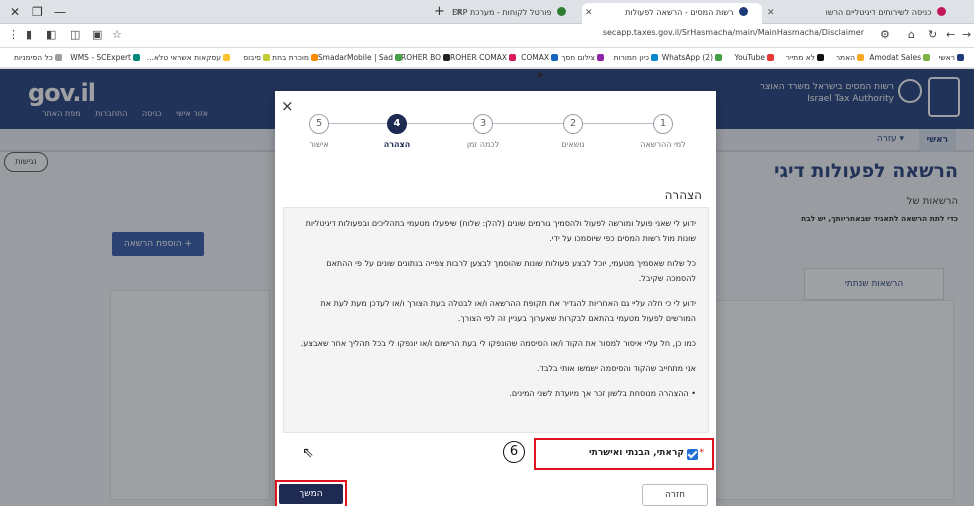 The image size is (974, 506). I want to click on confirm-checkbox-row: * קראתי, הבנתי ואישרתי, so click(624, 454).